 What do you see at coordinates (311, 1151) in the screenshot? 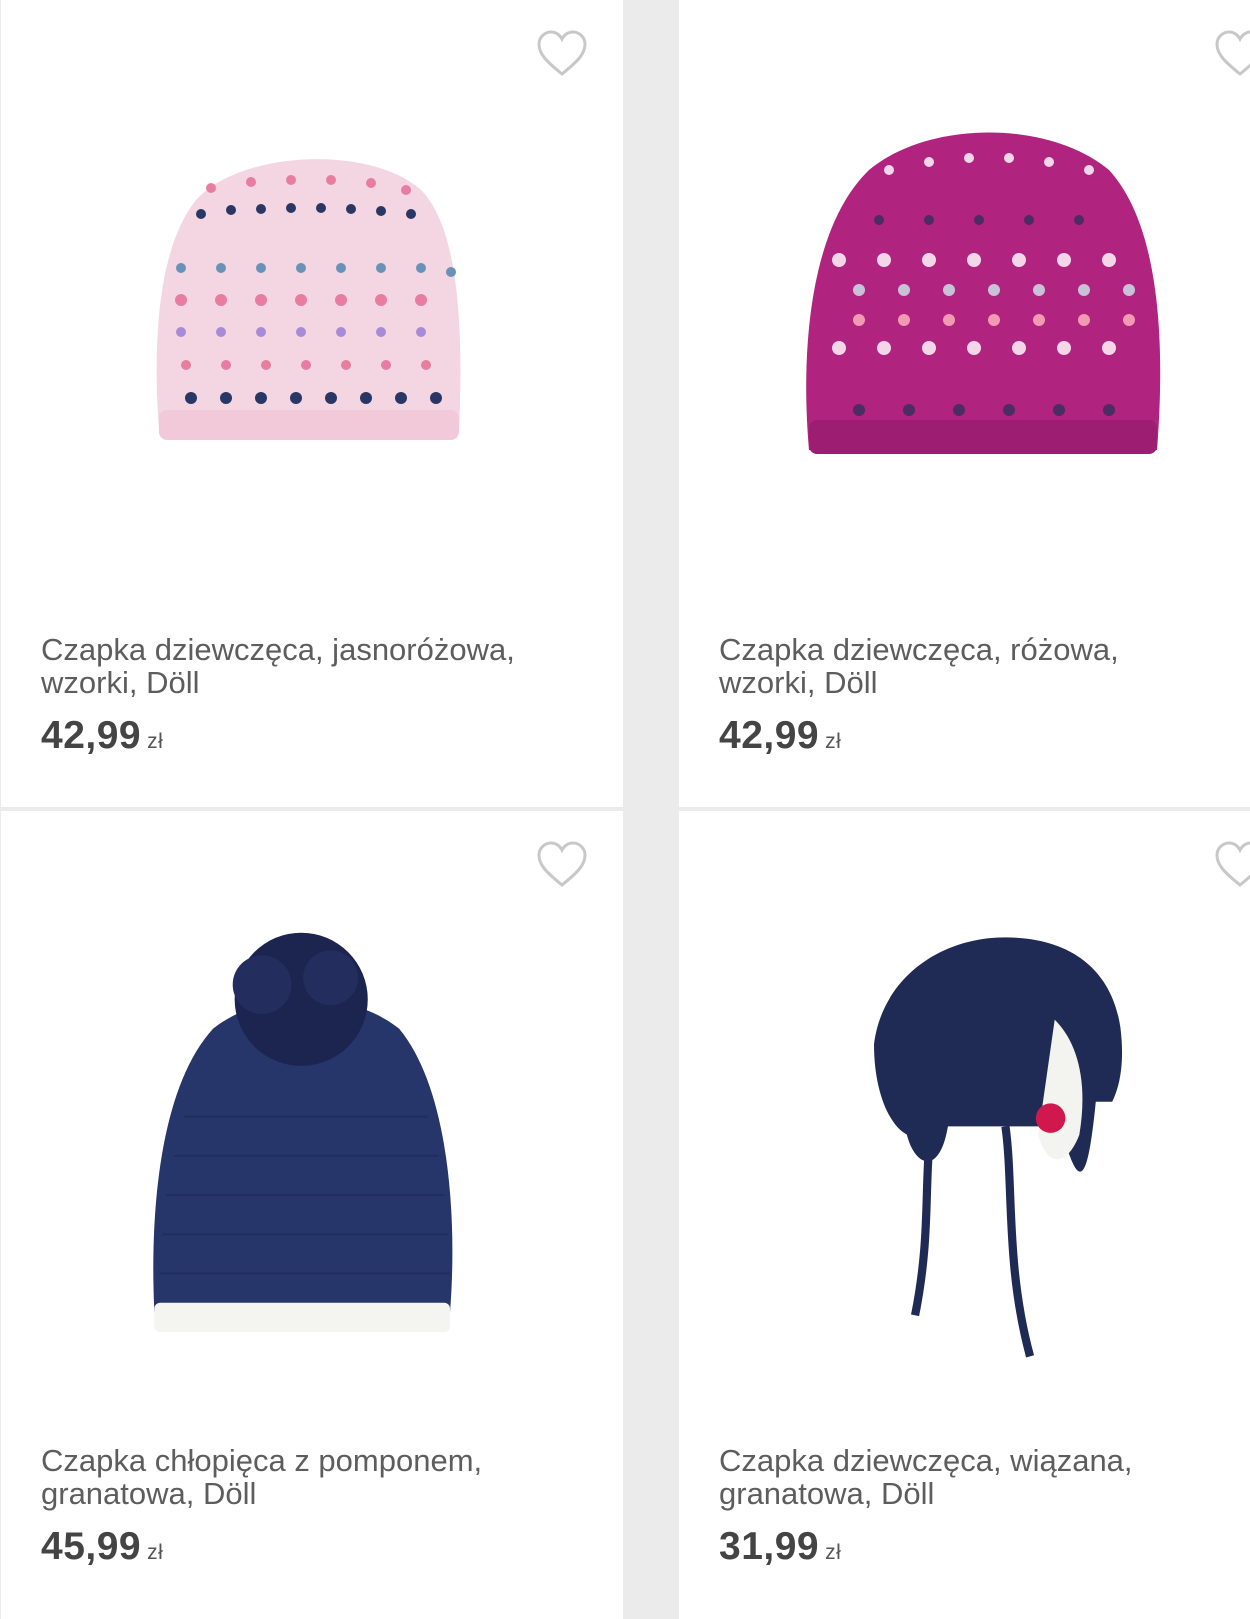
I see `product-image-beanie-navy-pompom` at bounding box center [311, 1151].